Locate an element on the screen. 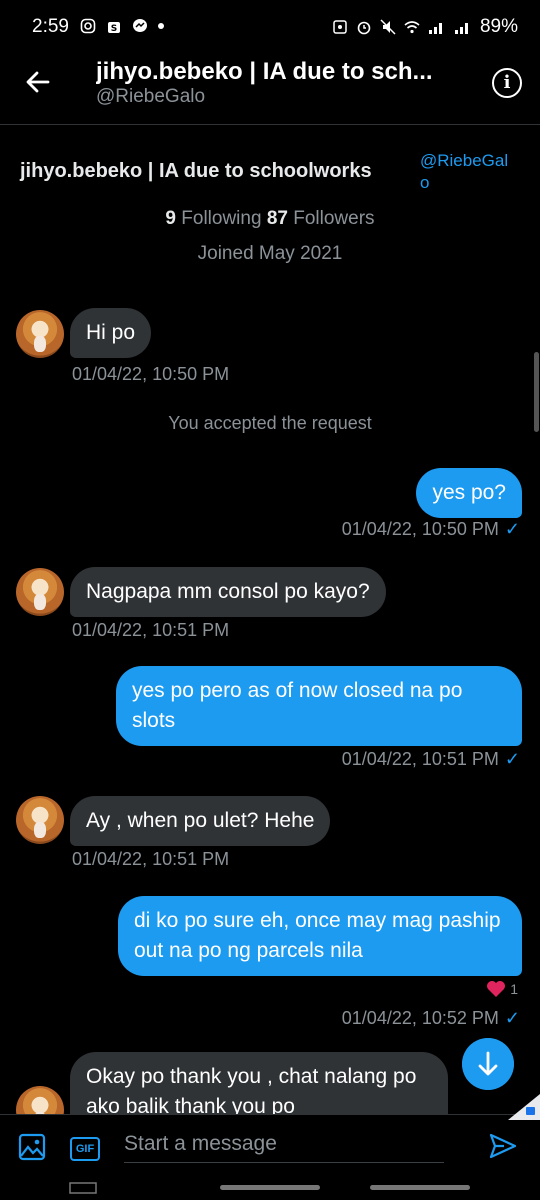 The height and width of the screenshot is (1200, 540). followers-count: 87 is located at coordinates (277, 218).